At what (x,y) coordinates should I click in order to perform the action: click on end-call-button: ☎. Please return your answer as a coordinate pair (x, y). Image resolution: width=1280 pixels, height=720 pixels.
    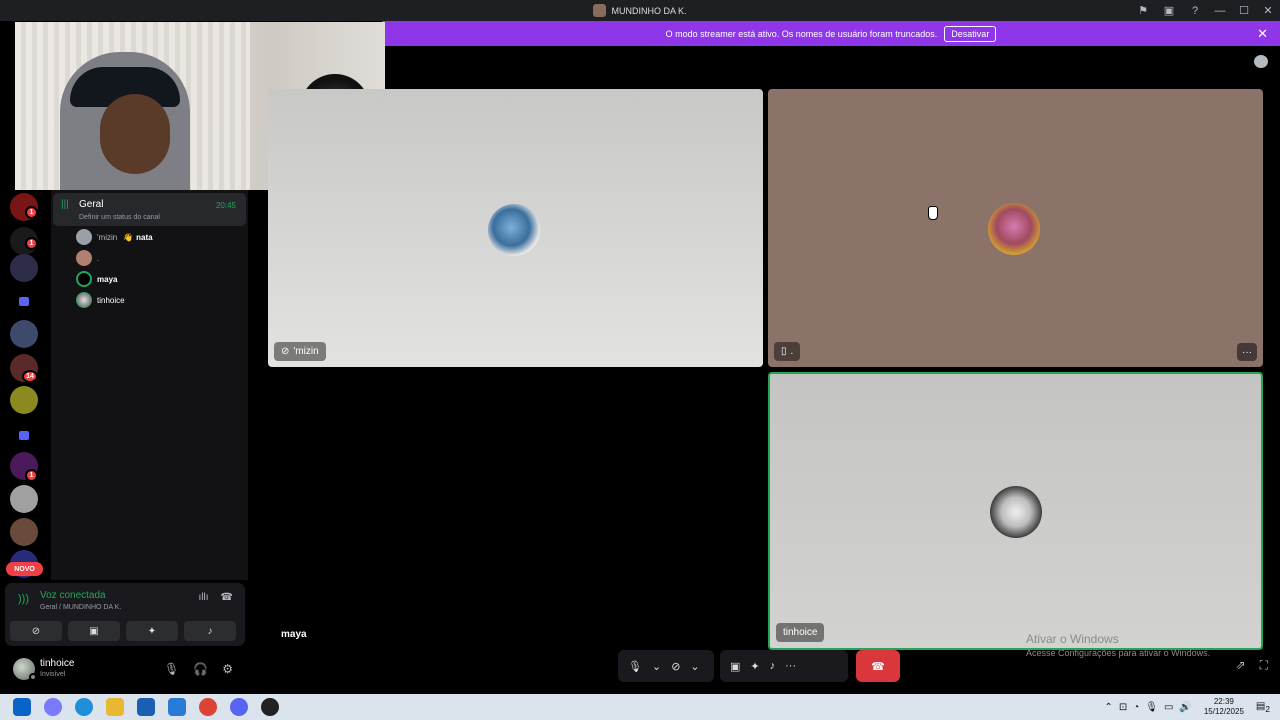
    Looking at the image, I should click on (878, 666).